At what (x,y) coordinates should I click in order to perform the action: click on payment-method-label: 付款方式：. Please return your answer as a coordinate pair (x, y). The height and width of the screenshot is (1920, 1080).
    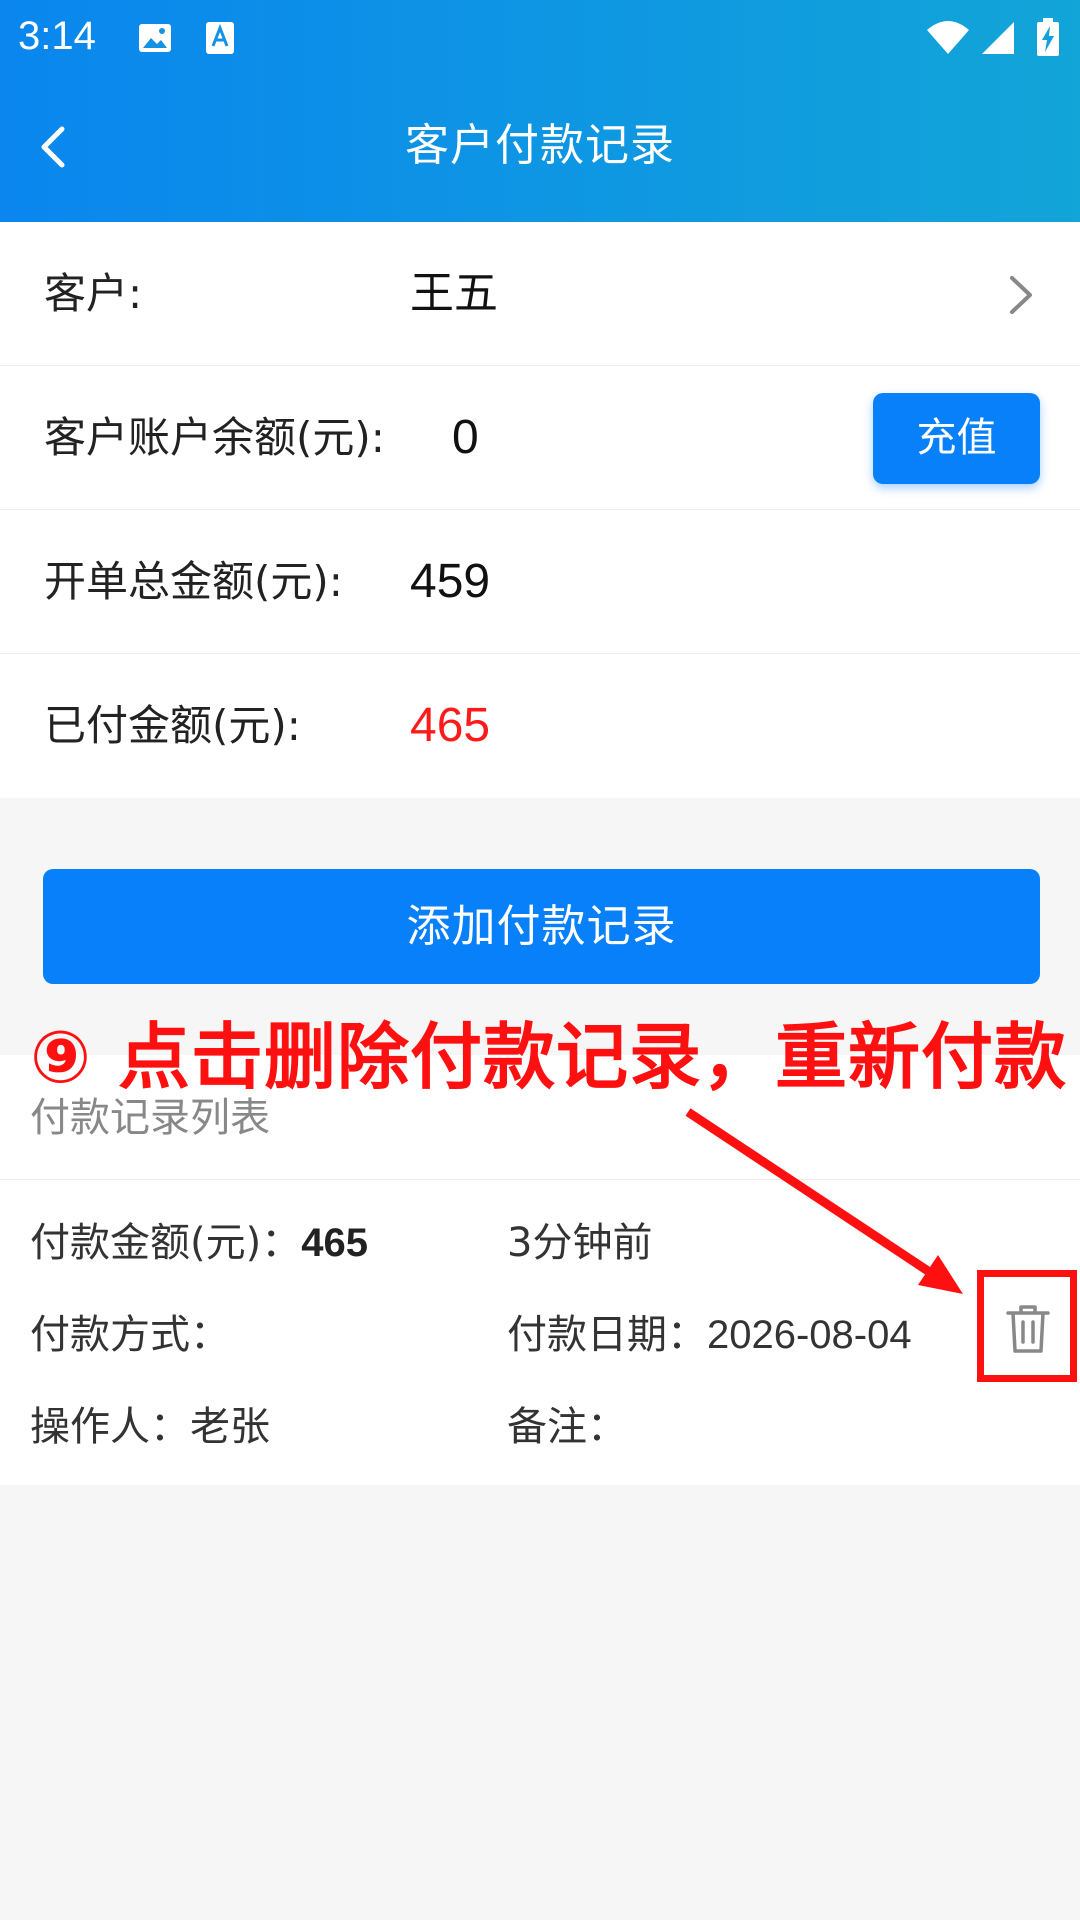
    Looking at the image, I should click on (130, 1335).